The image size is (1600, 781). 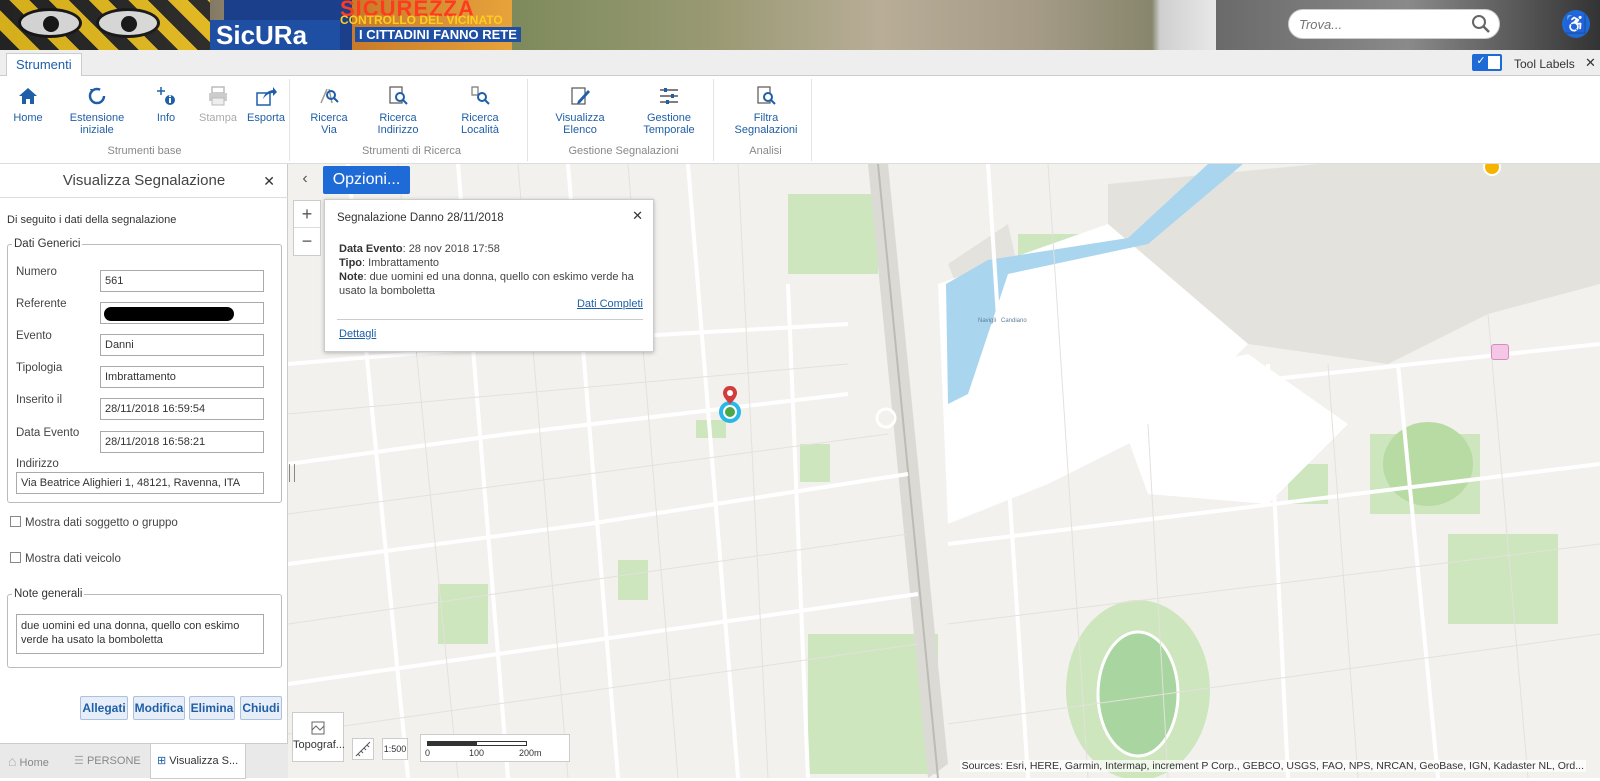 What do you see at coordinates (395, 749) in the screenshot?
I see `scale-button: 1:500` at bounding box center [395, 749].